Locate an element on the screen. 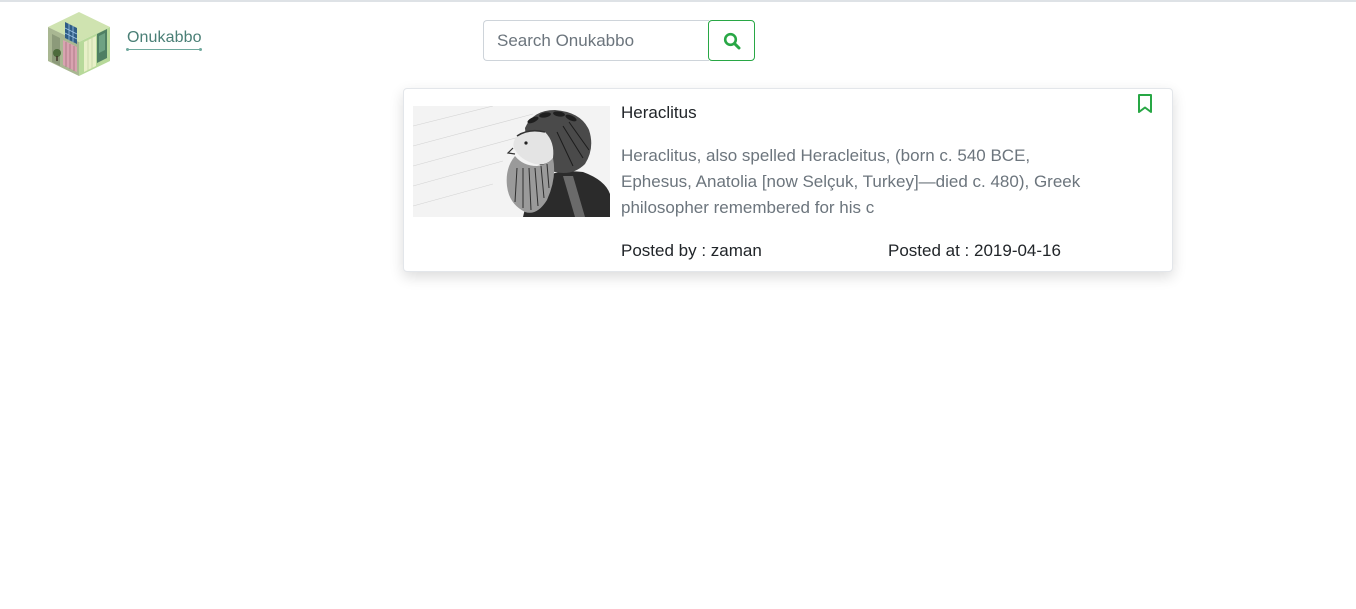 The image size is (1356, 609). post-author: Posted by : zaman is located at coordinates (691, 250).